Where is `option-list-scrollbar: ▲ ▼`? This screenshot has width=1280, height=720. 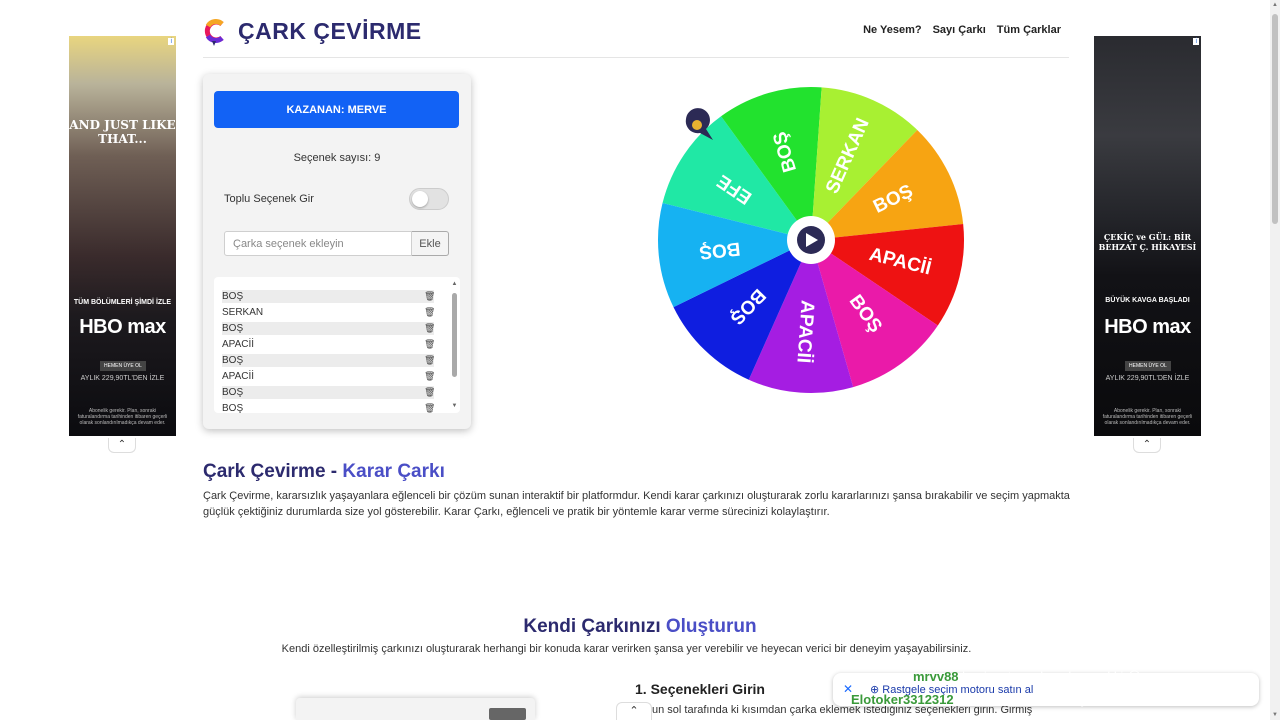 option-list-scrollbar: ▲ ▼ is located at coordinates (454, 345).